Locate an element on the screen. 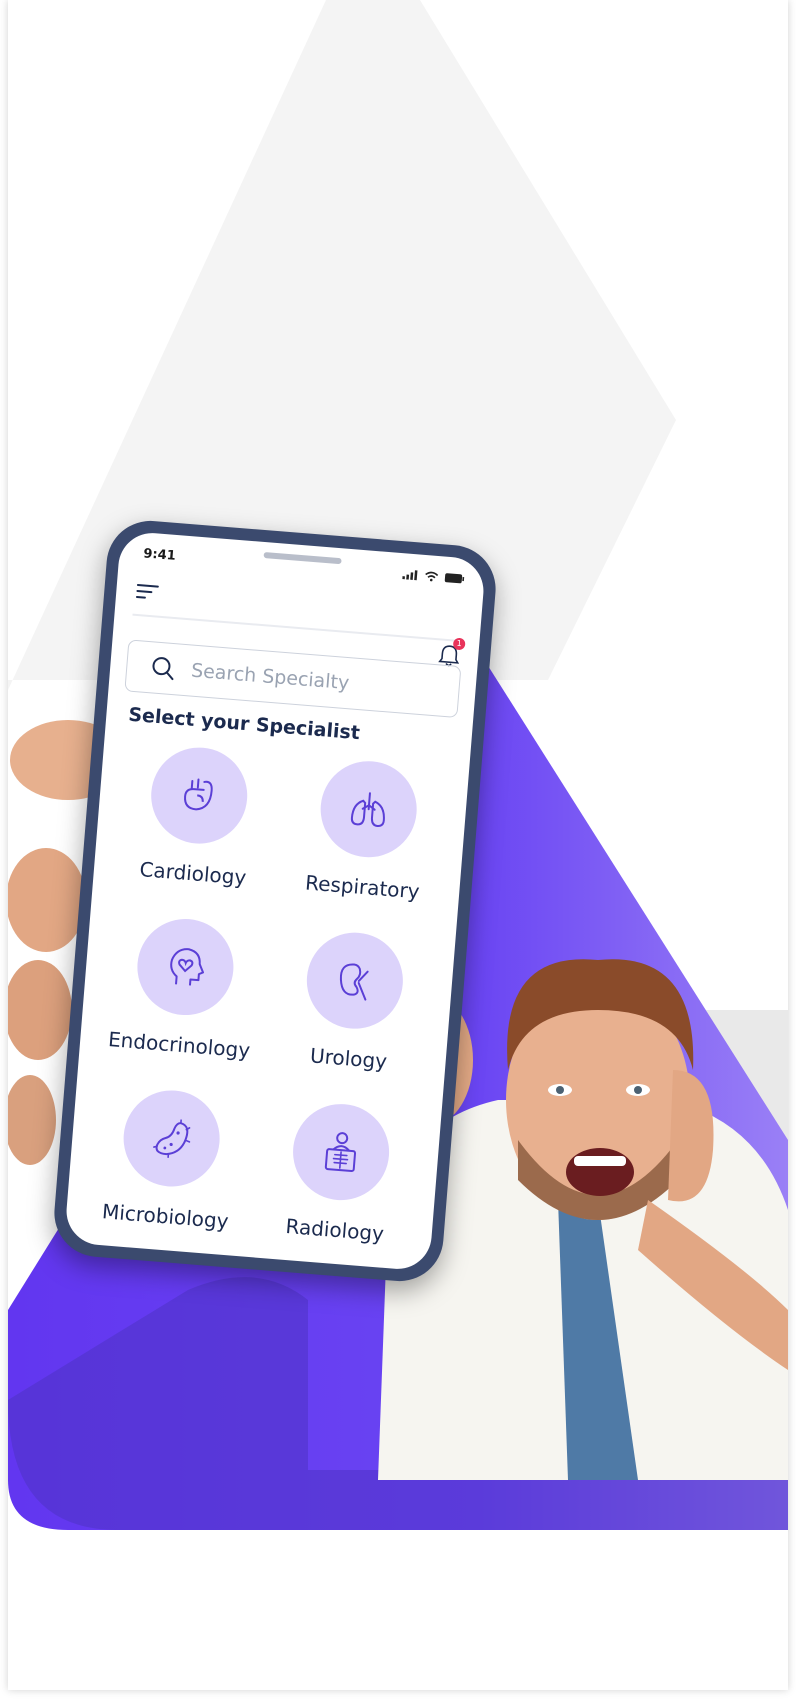 The width and height of the screenshot is (796, 1704). section-title: Select your Specialist is located at coordinates (244, 724).